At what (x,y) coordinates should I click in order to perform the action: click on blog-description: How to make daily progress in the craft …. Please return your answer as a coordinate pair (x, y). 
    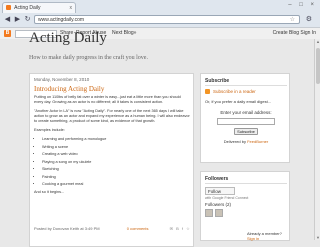
    Looking at the image, I should click on (88, 58).